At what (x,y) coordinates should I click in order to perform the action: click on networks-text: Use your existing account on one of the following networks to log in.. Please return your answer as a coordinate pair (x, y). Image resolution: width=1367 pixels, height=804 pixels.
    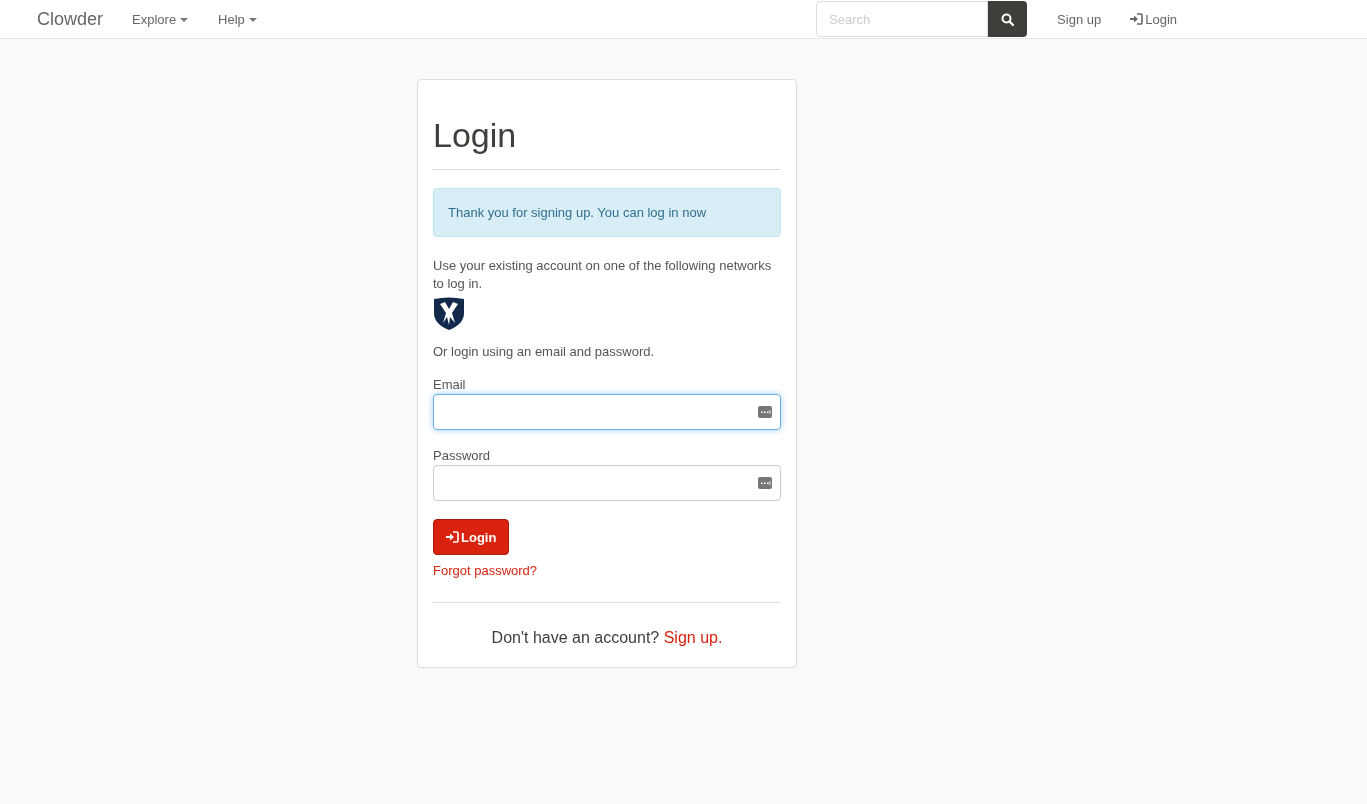
    Looking at the image, I should click on (603, 275).